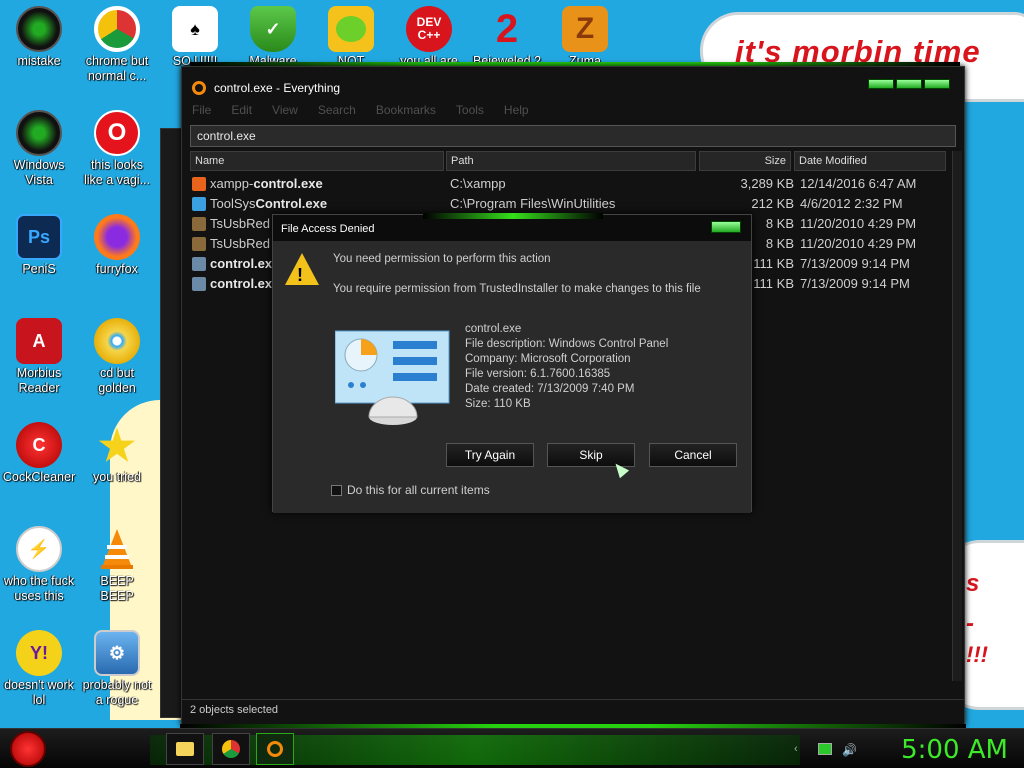 The width and height of the screenshot is (1024, 768). What do you see at coordinates (117, 653) in the screenshot?
I see `gear-monitor-icon: ⚙` at bounding box center [117, 653].